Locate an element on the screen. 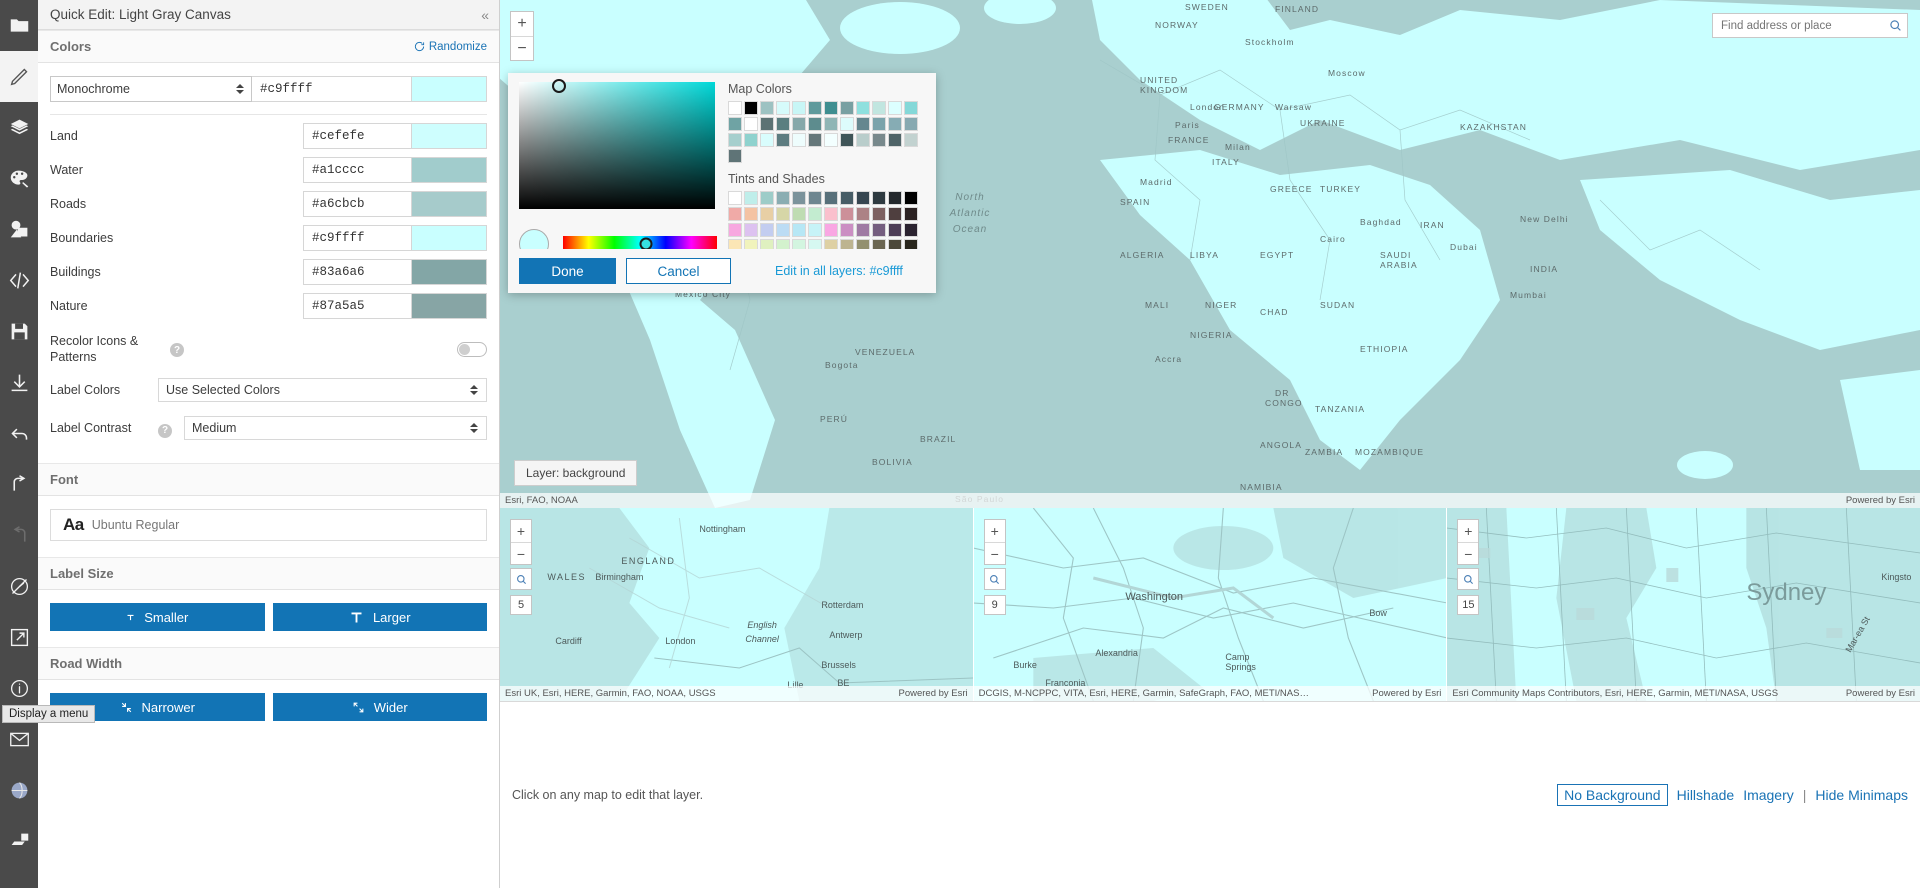  saturation-value-handle is located at coordinates (559, 86).